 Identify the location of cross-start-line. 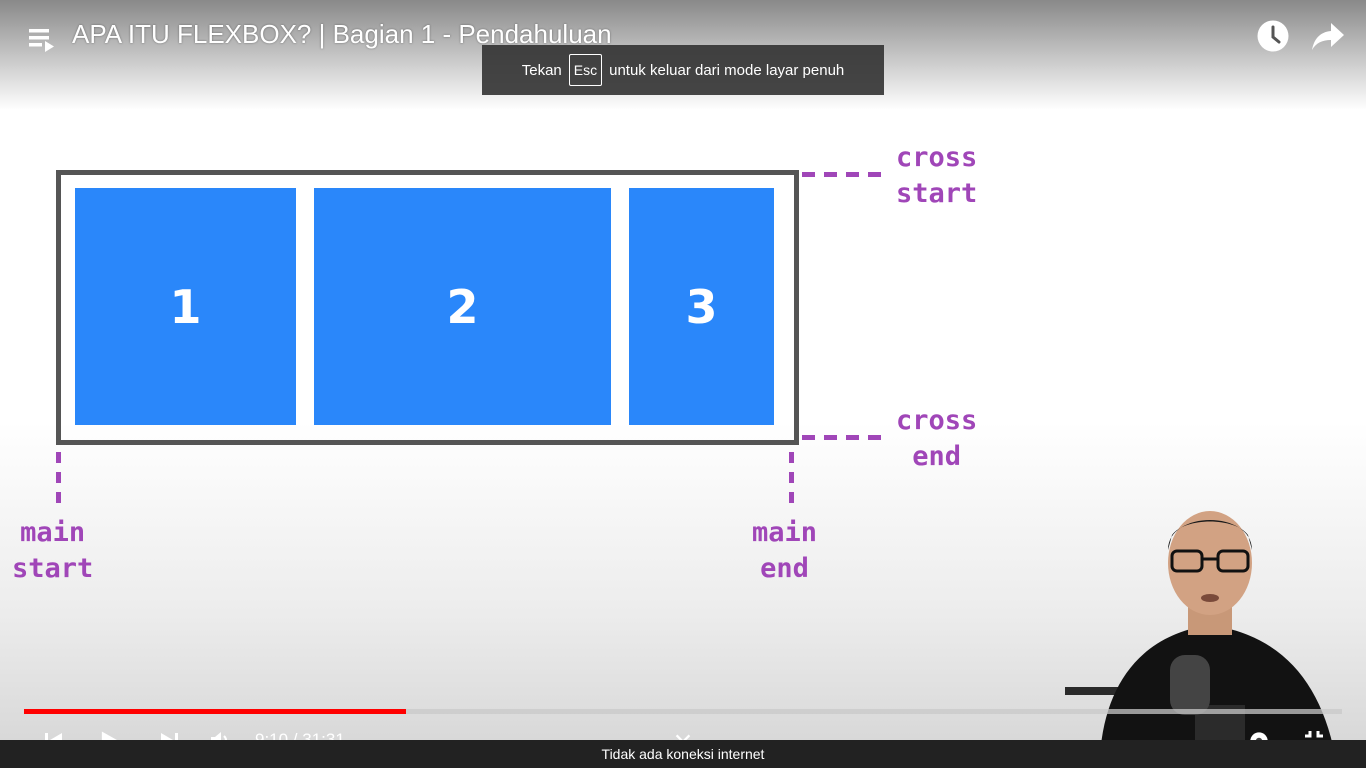
(842, 174).